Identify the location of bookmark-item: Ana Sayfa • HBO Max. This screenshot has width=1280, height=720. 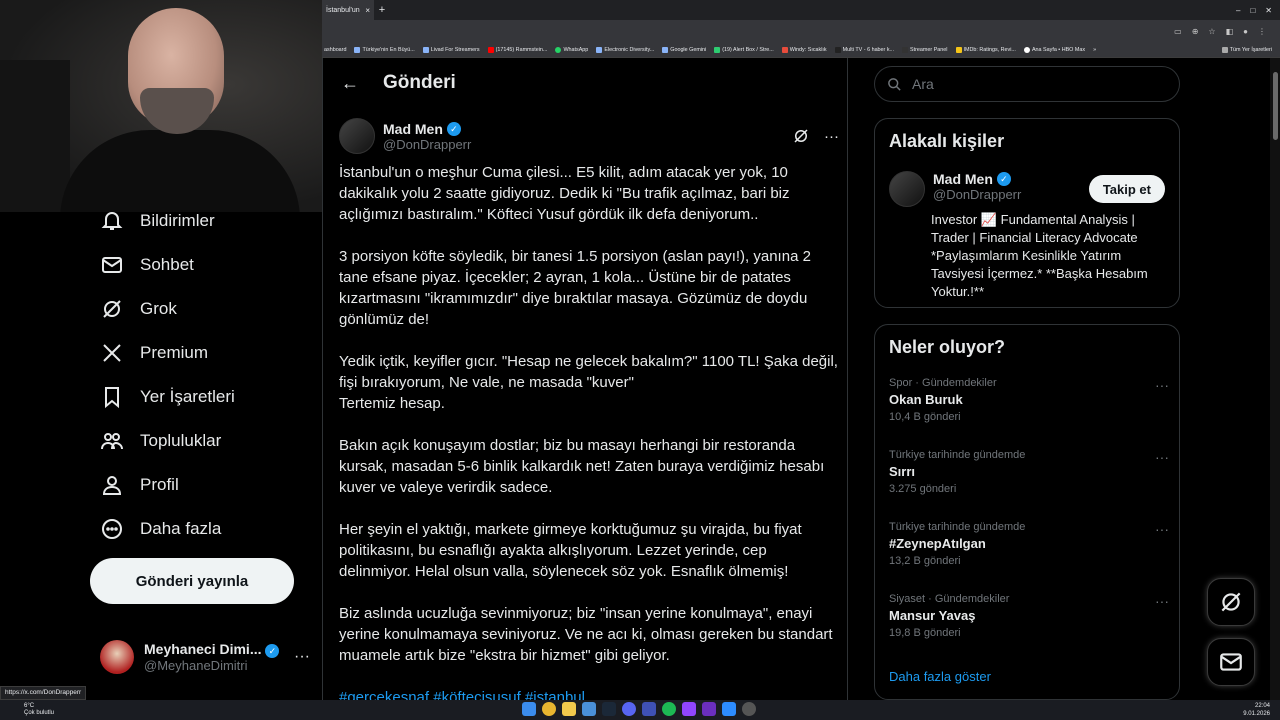
(1054, 49).